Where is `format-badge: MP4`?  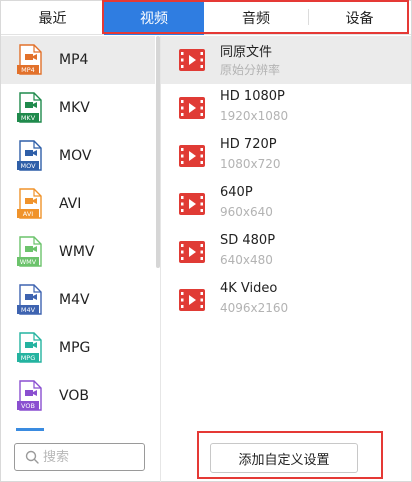 format-badge: MP4 is located at coordinates (28, 70).